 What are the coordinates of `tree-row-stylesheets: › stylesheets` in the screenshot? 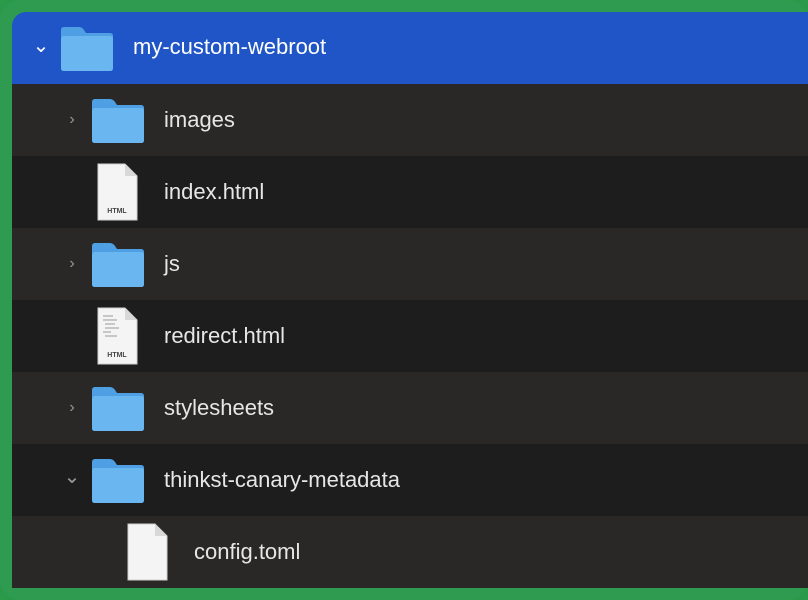 It's located at (410, 408).